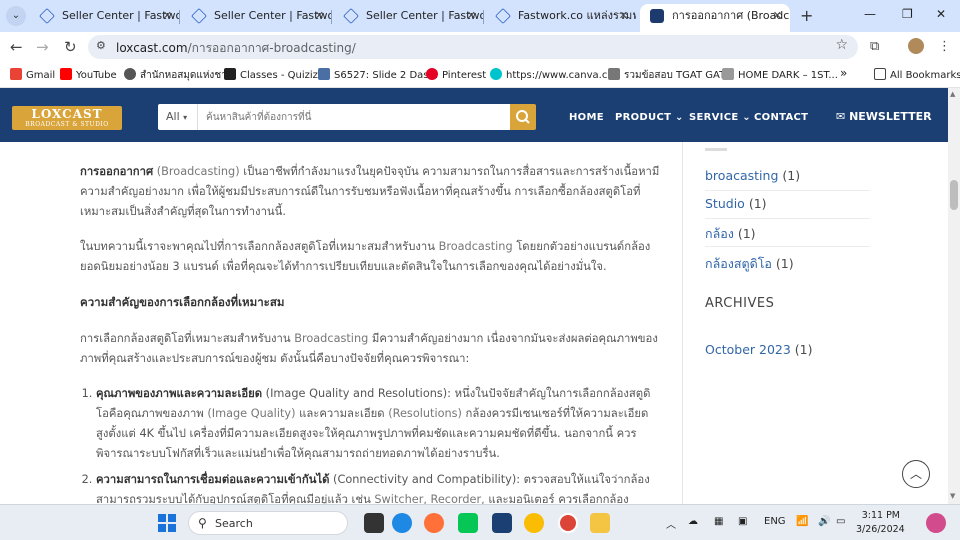 This screenshot has width=960, height=540. I want to click on bookmark-youtube: YouTube, so click(88, 74).